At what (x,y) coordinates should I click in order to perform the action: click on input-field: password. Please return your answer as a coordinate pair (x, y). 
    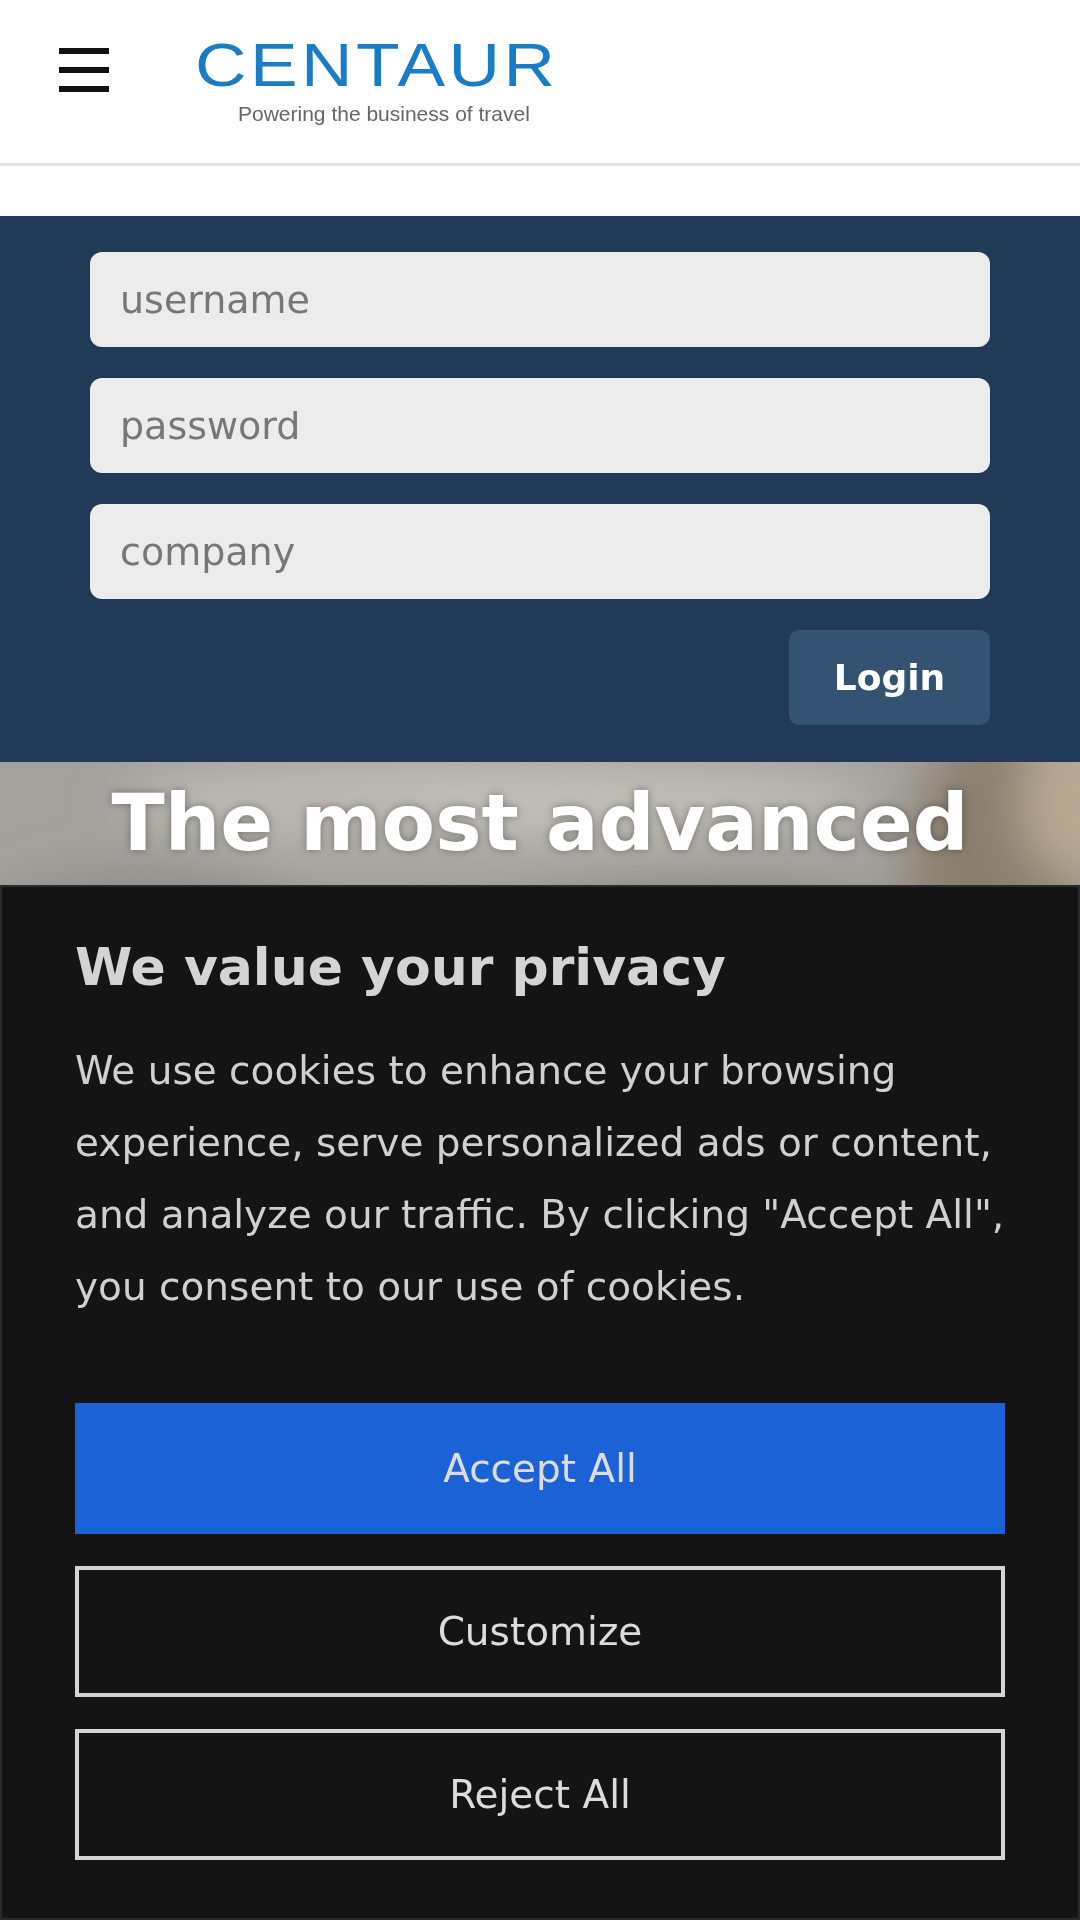
    Looking at the image, I should click on (540, 425).